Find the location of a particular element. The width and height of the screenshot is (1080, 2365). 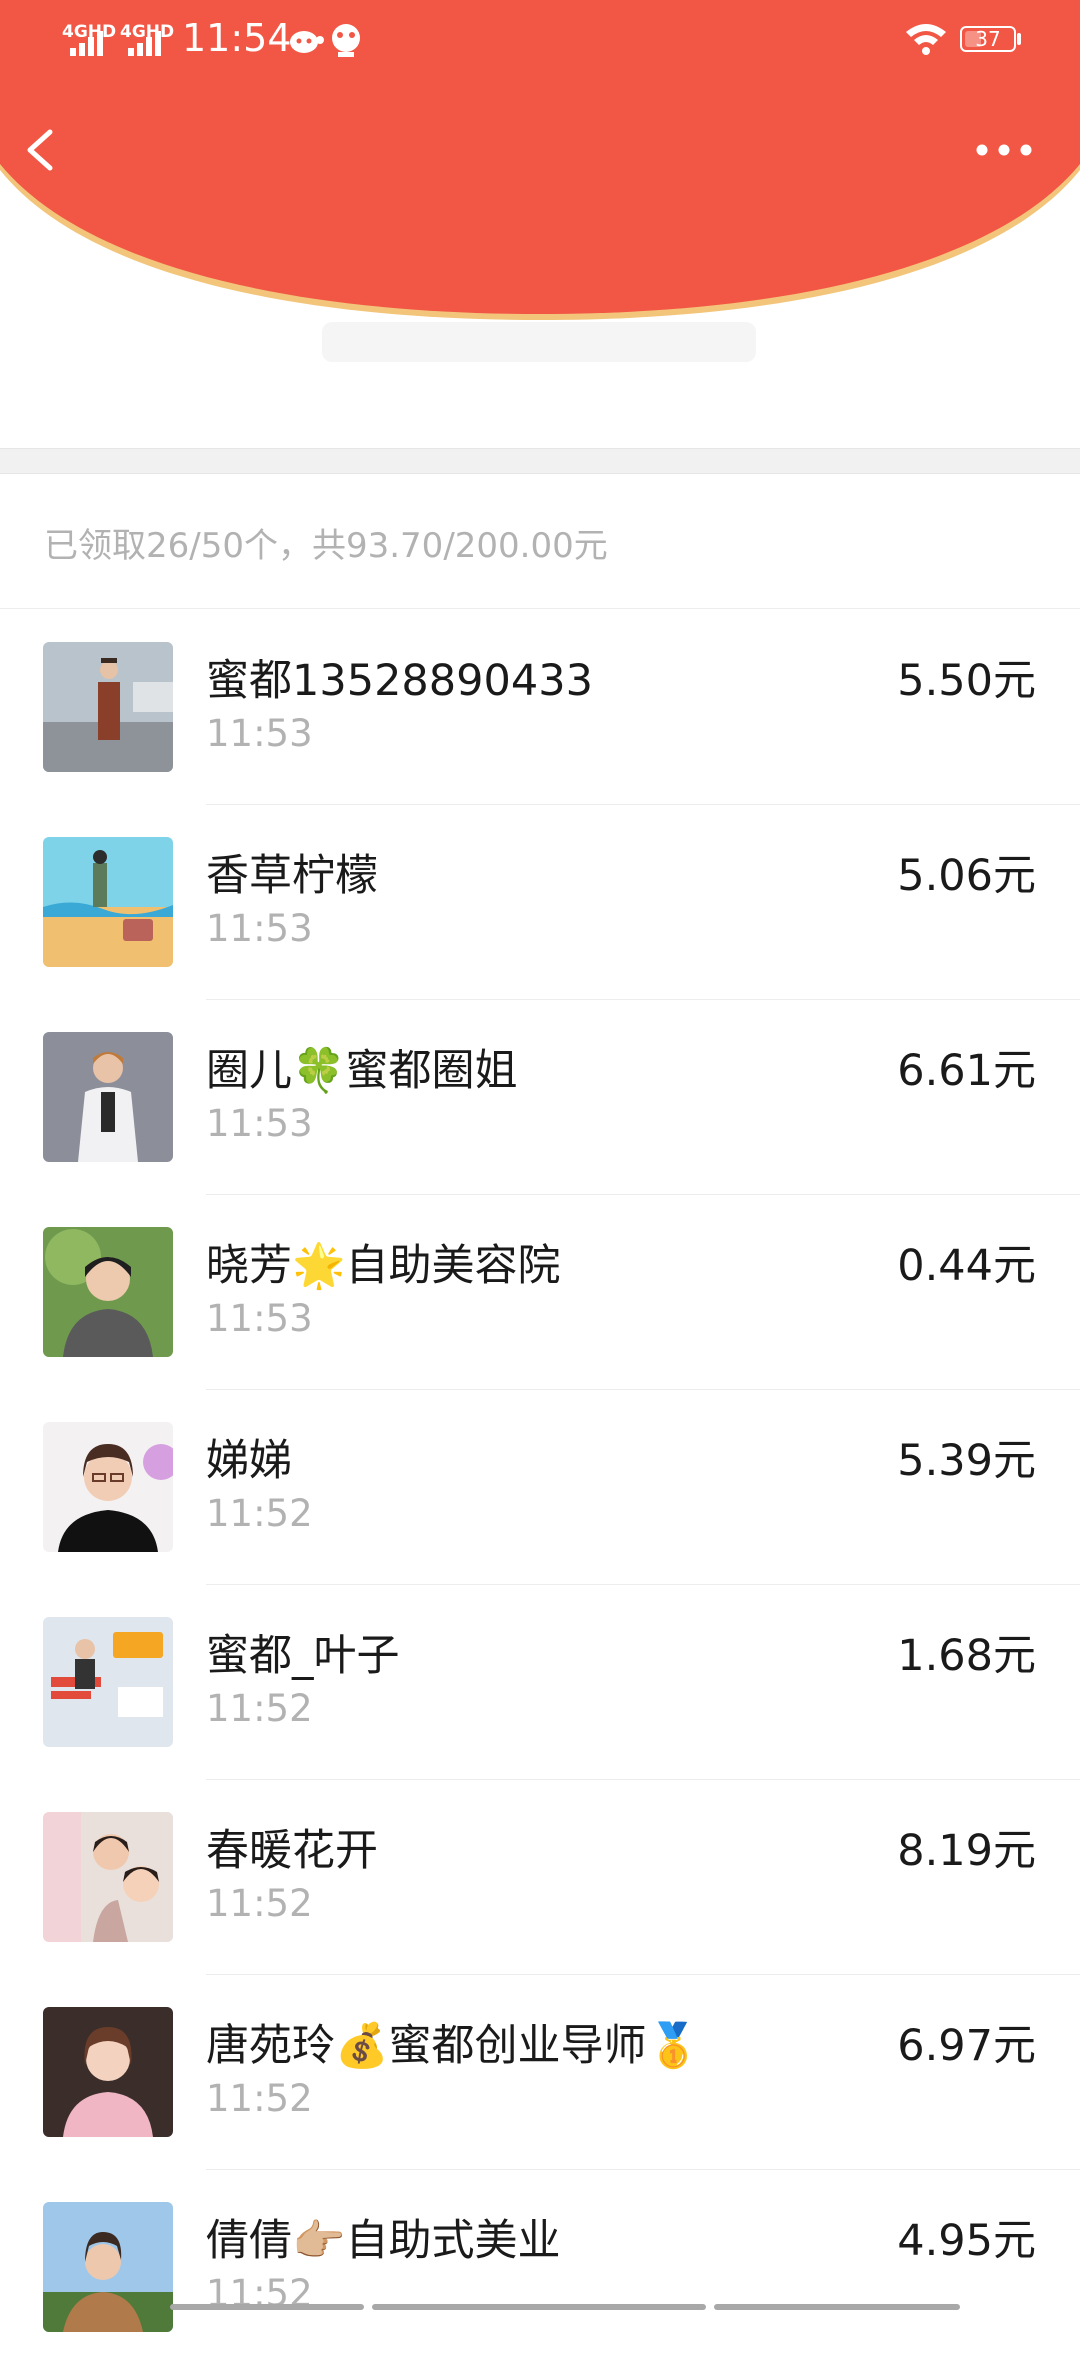

received-summary: 已领取26/50个，共93.70/200.00元 is located at coordinates (326, 546).